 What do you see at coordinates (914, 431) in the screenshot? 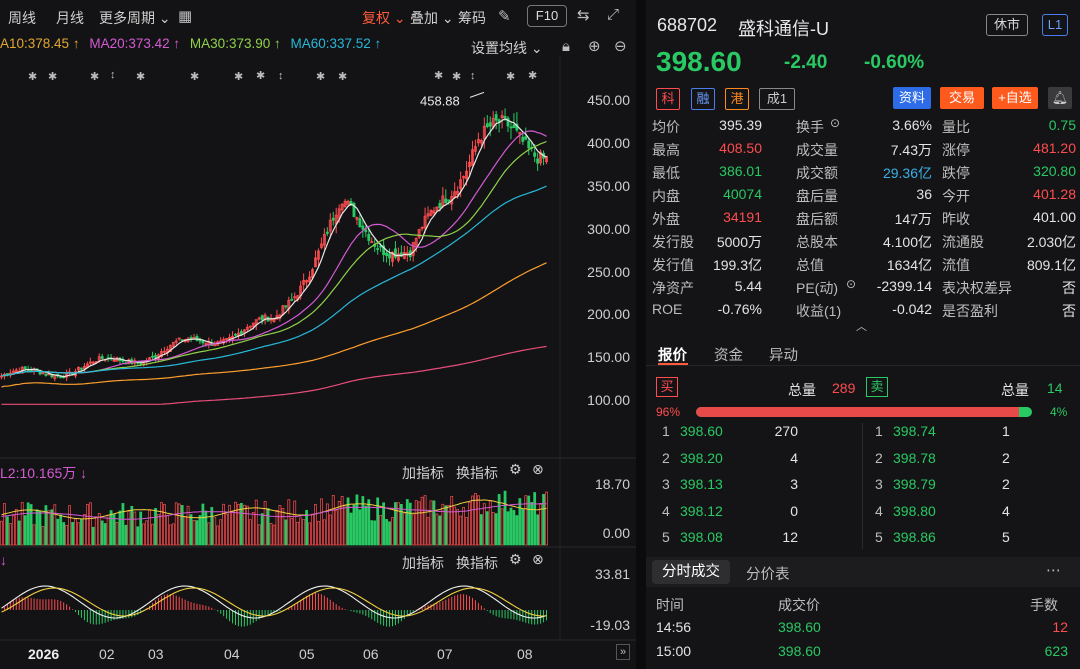
I see `ask-price: 398.74` at bounding box center [914, 431].